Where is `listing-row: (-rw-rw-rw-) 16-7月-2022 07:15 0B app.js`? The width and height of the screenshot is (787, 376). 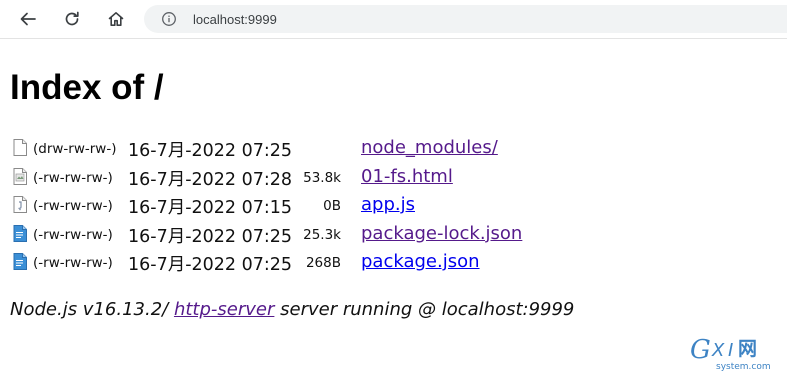
listing-row: (-rw-rw-rw-) 16-7月-2022 07:15 0B app.js is located at coordinates (393, 205).